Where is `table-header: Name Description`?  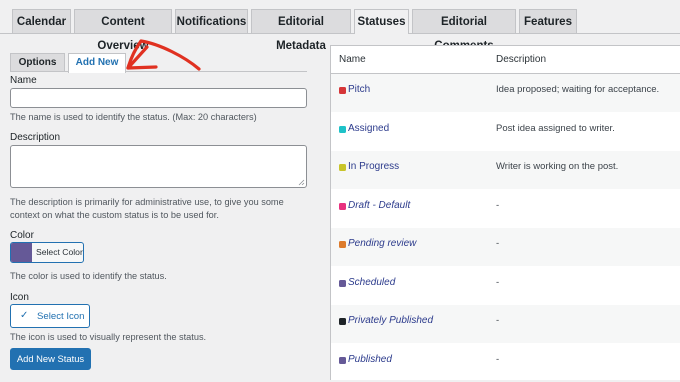 table-header: Name Description is located at coordinates (505, 60).